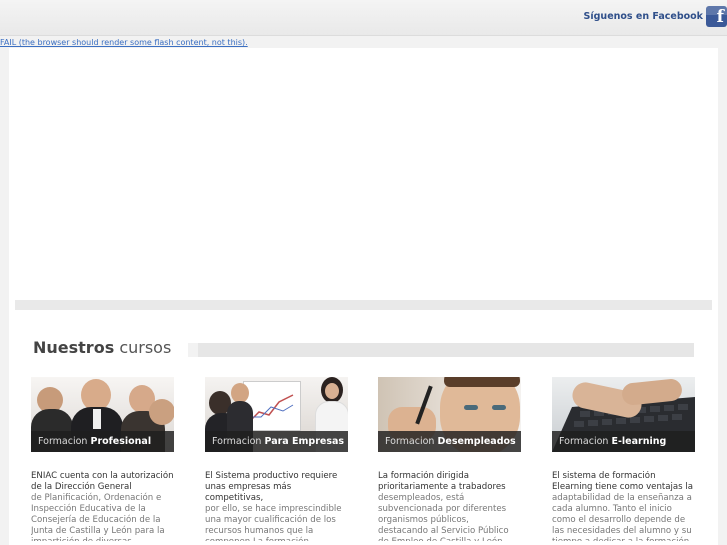 The height and width of the screenshot is (545, 727). I want to click on course-caption-profesional: Formacion Profesional, so click(102, 441).